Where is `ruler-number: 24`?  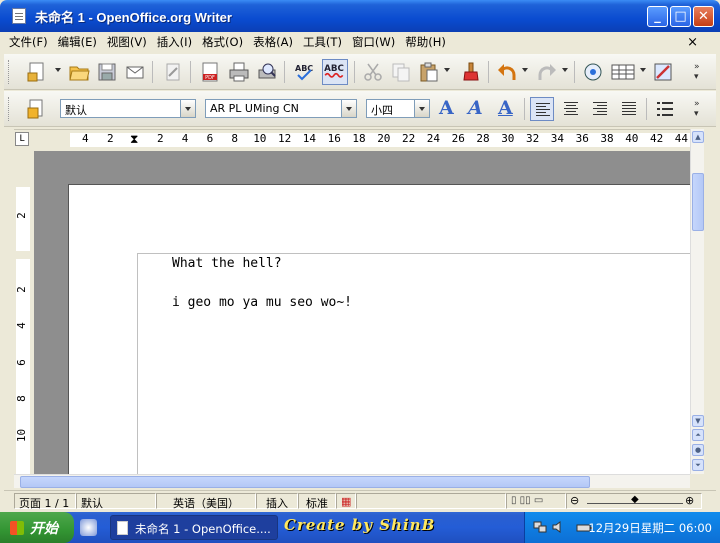 ruler-number: 24 is located at coordinates (433, 138).